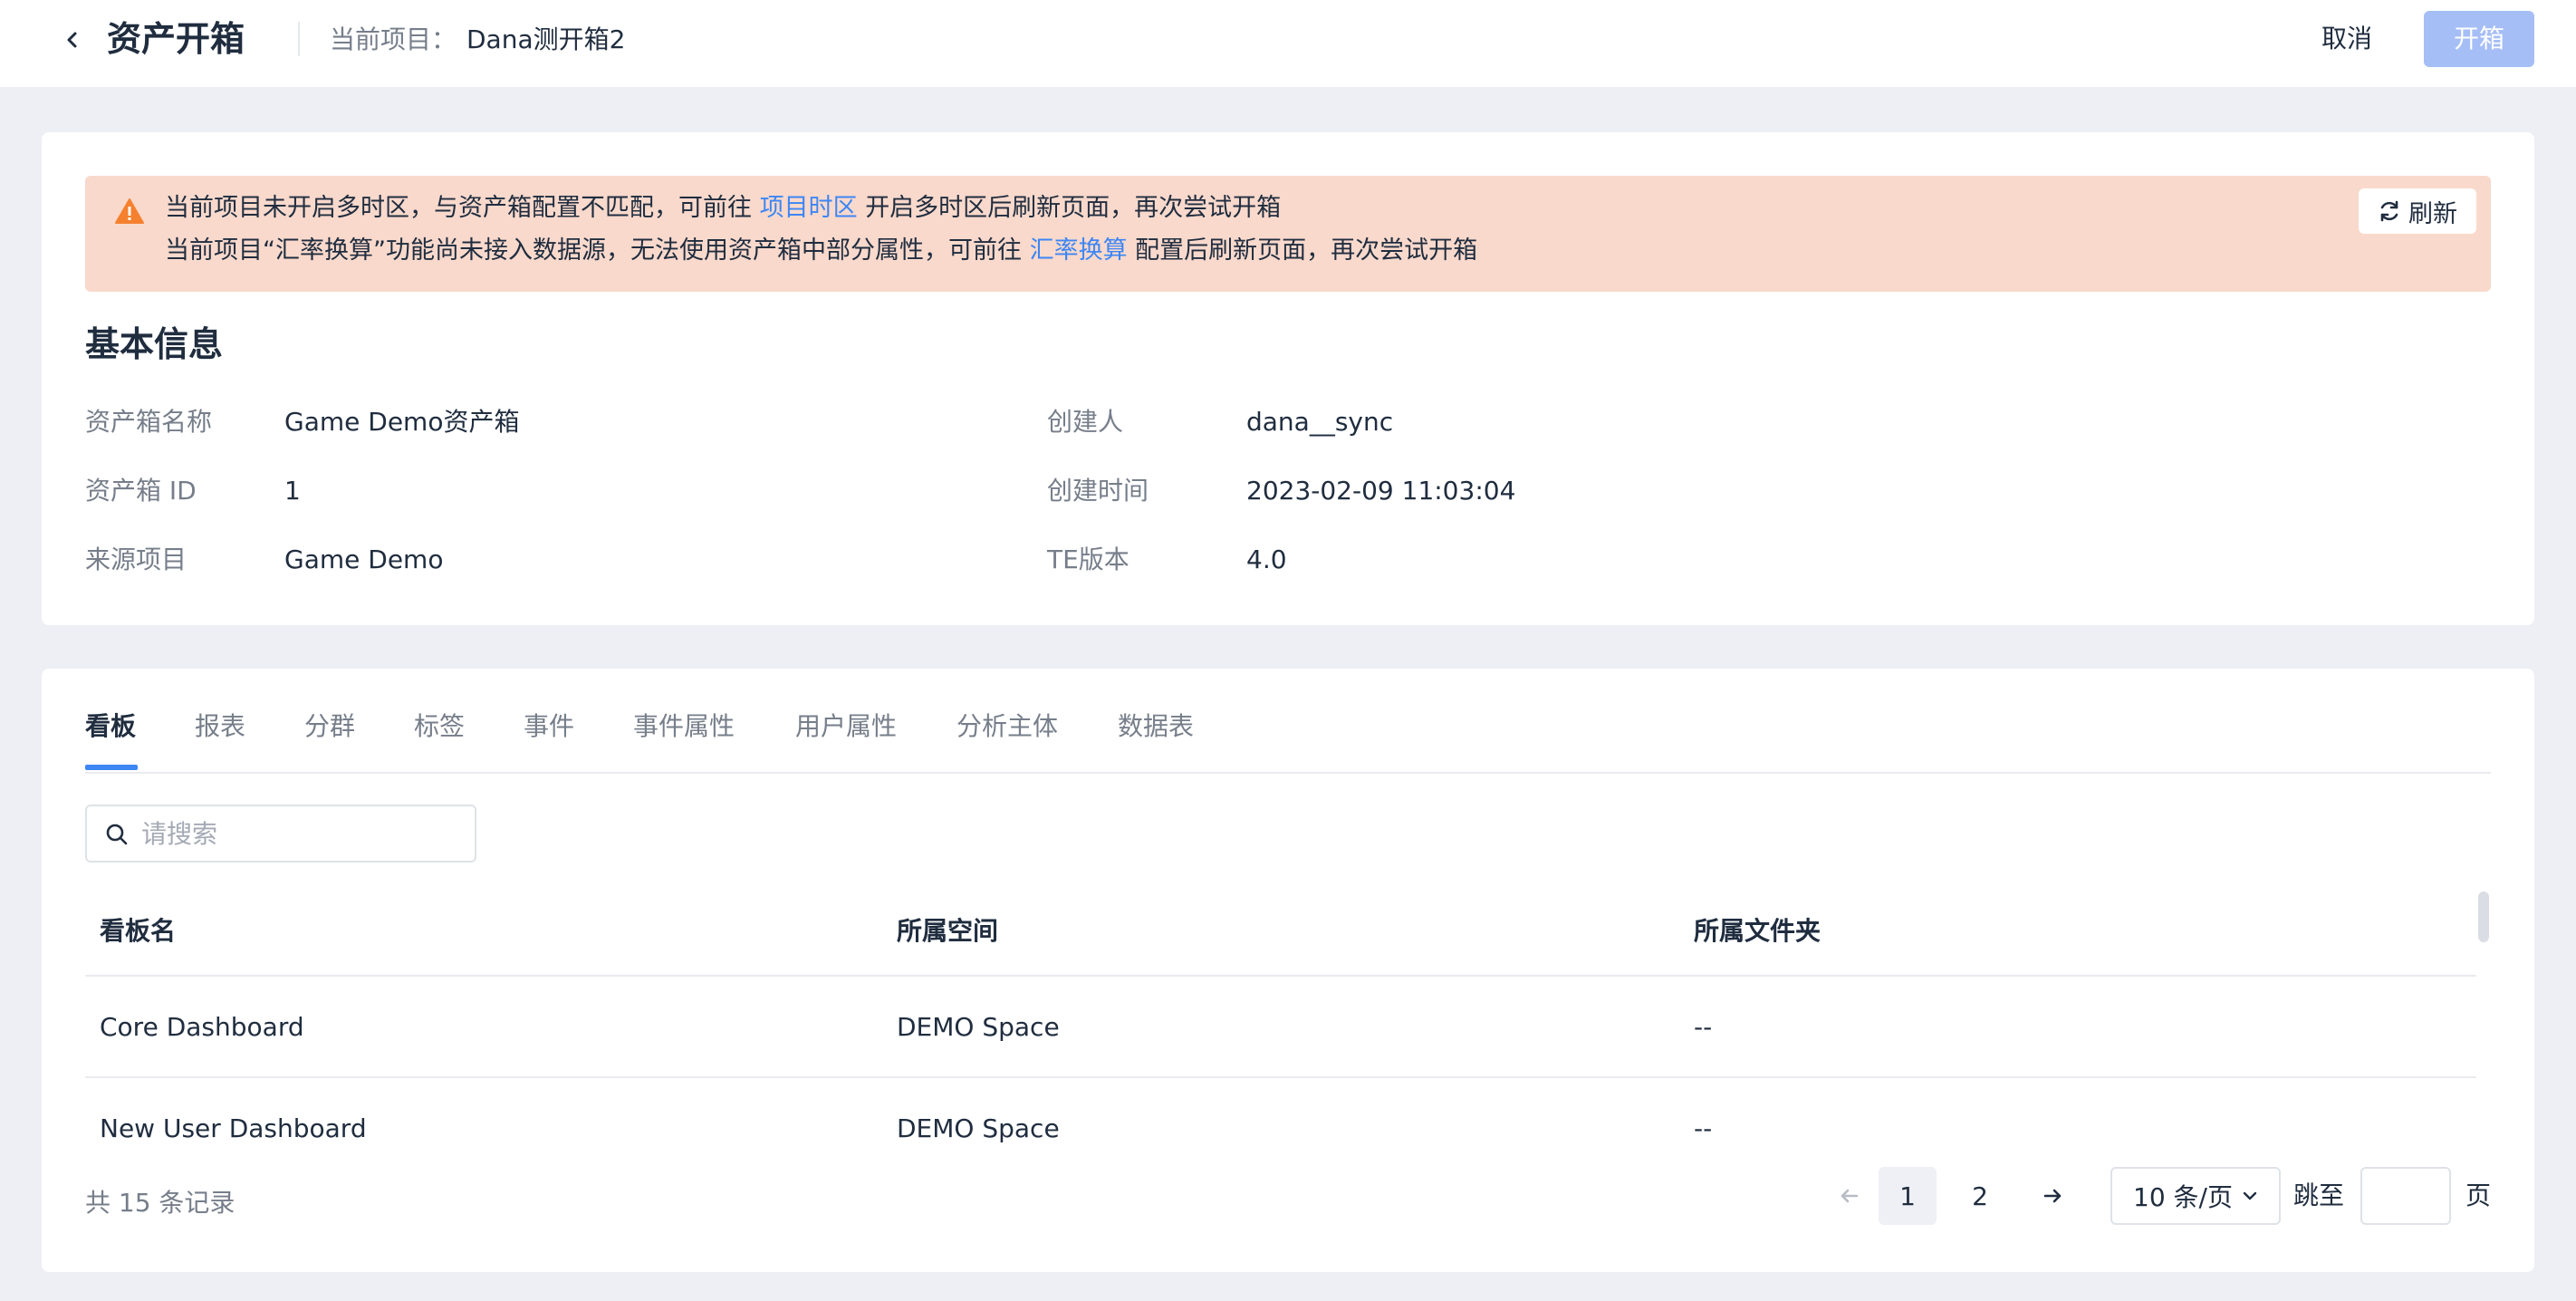  Describe the element at coordinates (1073, 208) in the screenshot. I see `alert-text: 开启多时区后刷新页面，再次尝试开箱` at that location.